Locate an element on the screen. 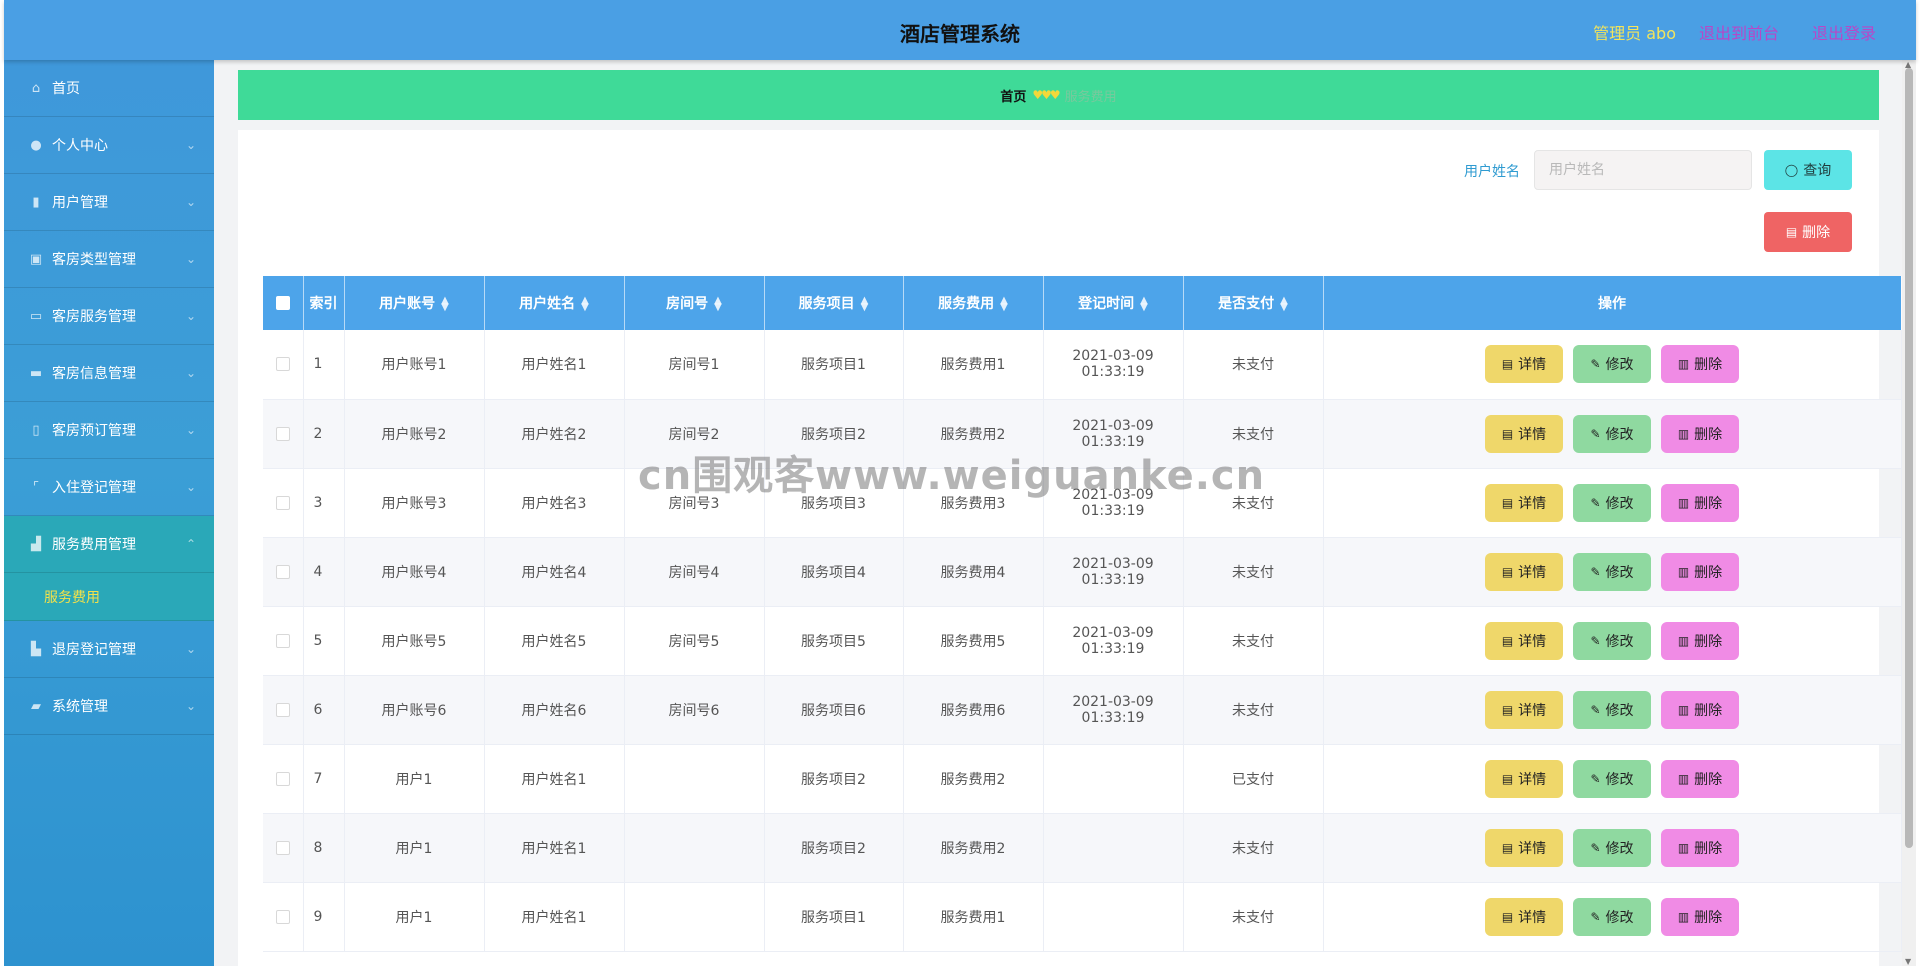  header-paid: 是否支付 ▲ ▼ is located at coordinates (1253, 303).